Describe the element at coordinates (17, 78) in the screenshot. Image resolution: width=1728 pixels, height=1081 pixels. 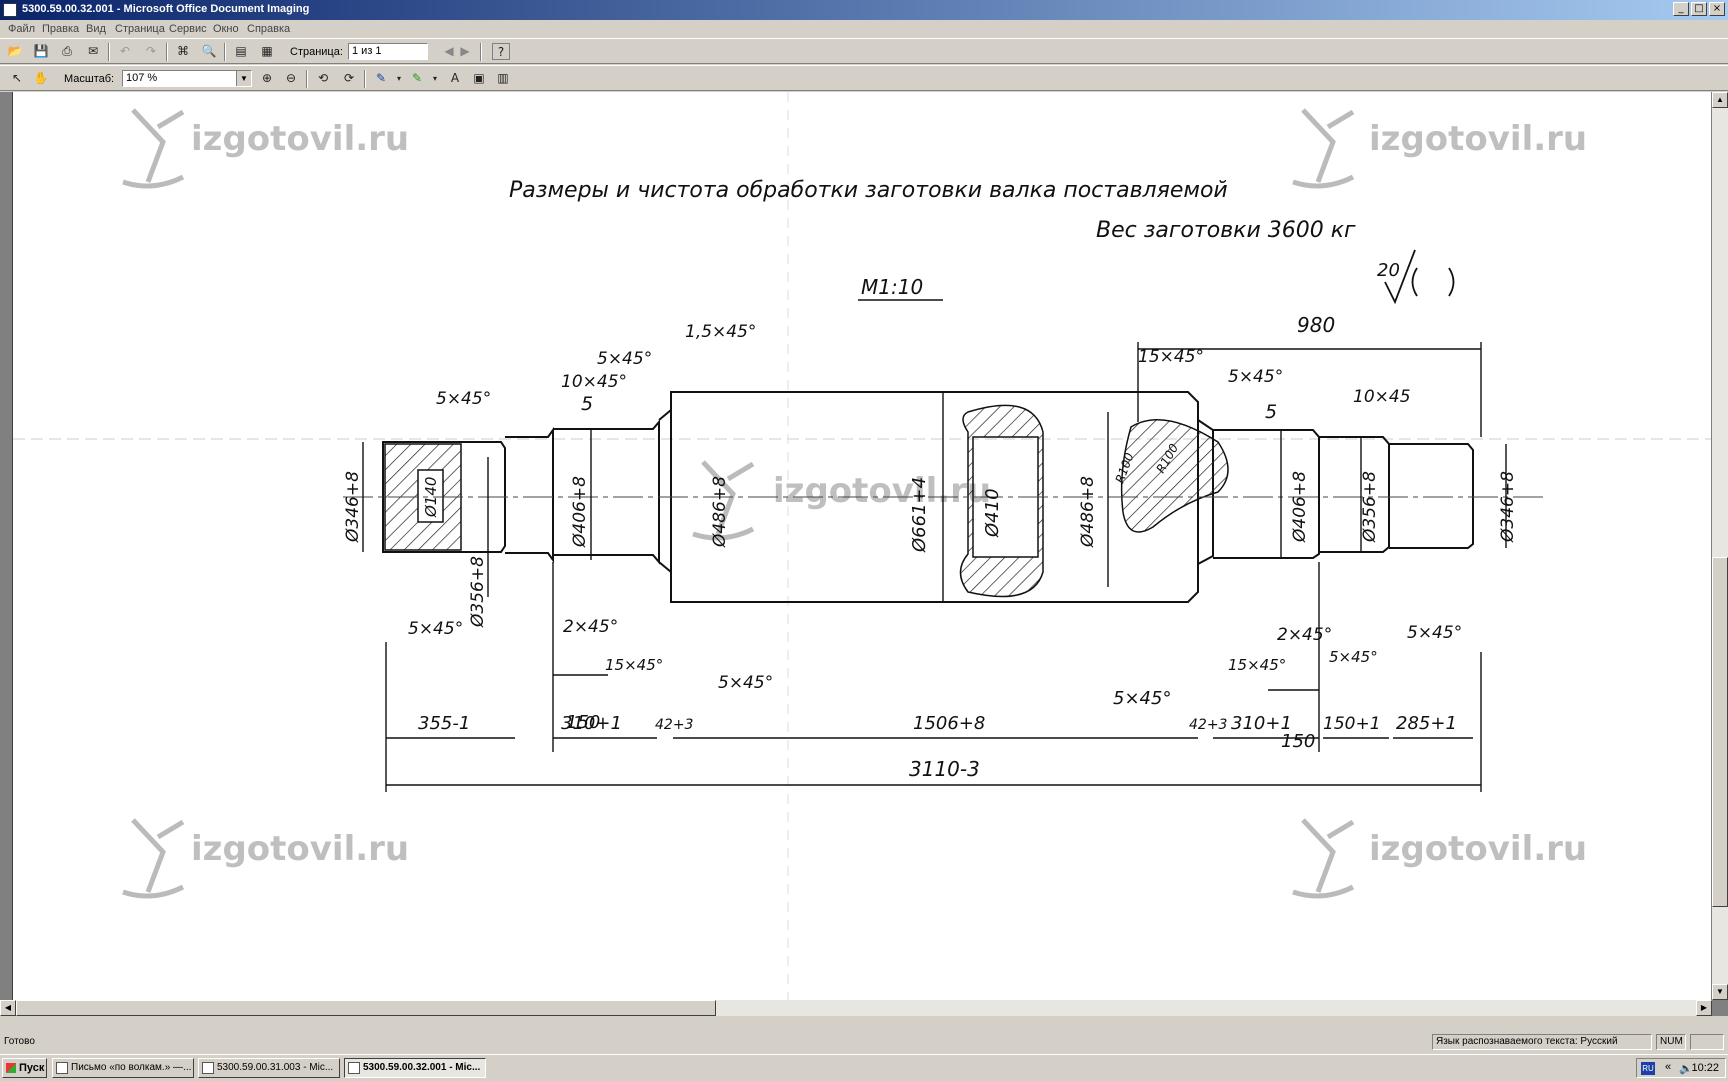
I see `pointer-icon: ↖` at that location.